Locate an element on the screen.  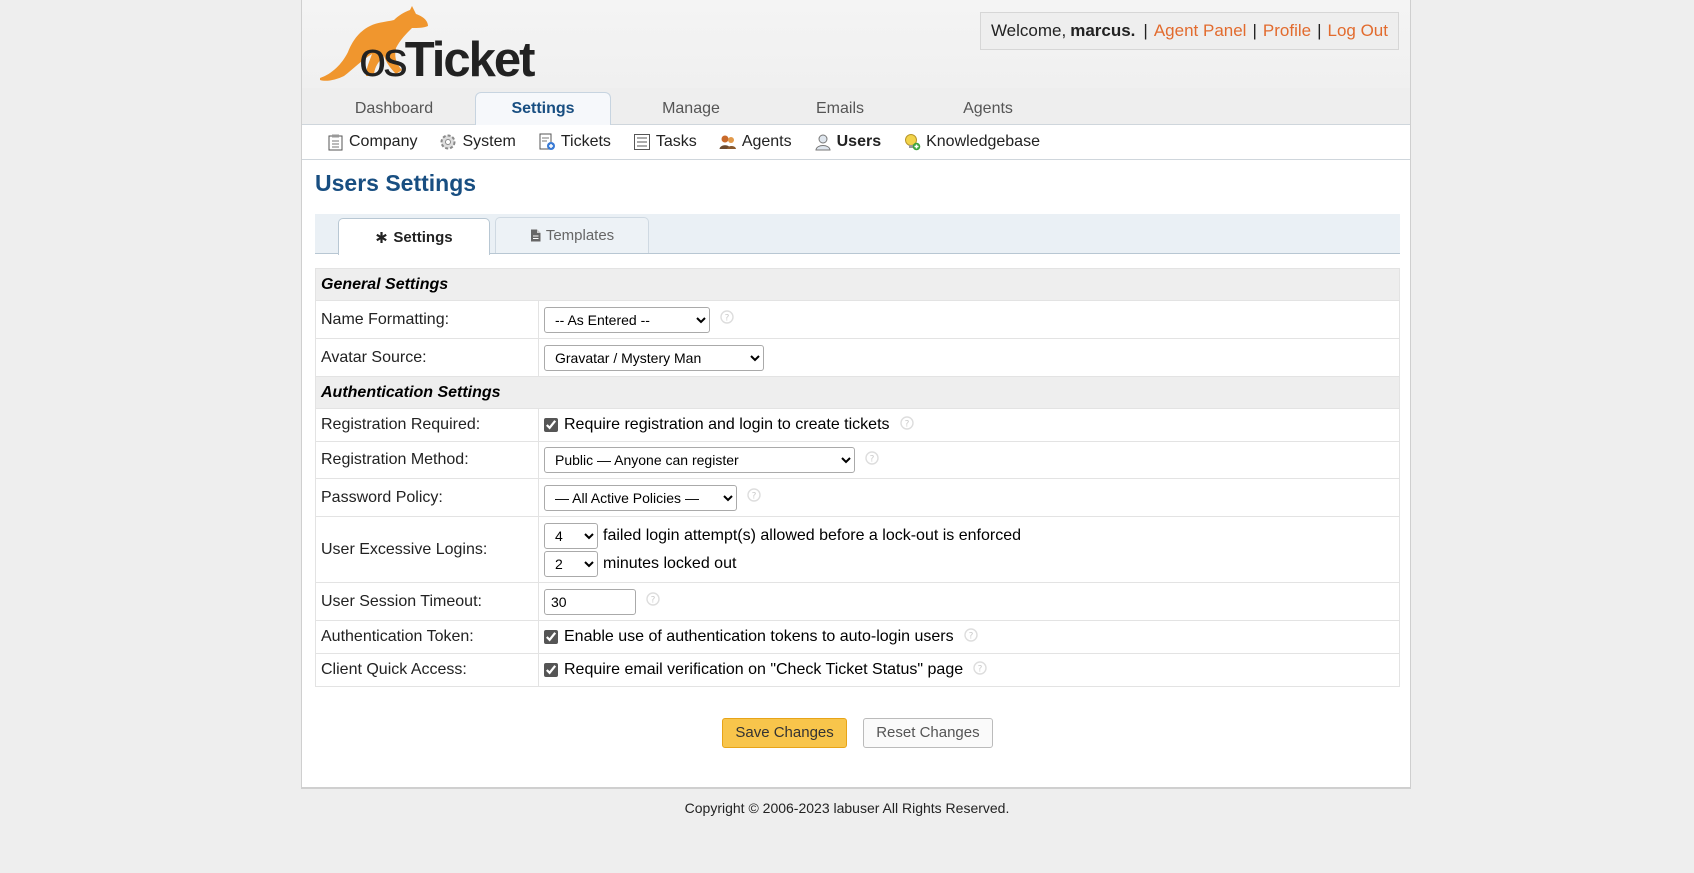
excessive-logins-label: User Excessive Logins: is located at coordinates (427, 549).